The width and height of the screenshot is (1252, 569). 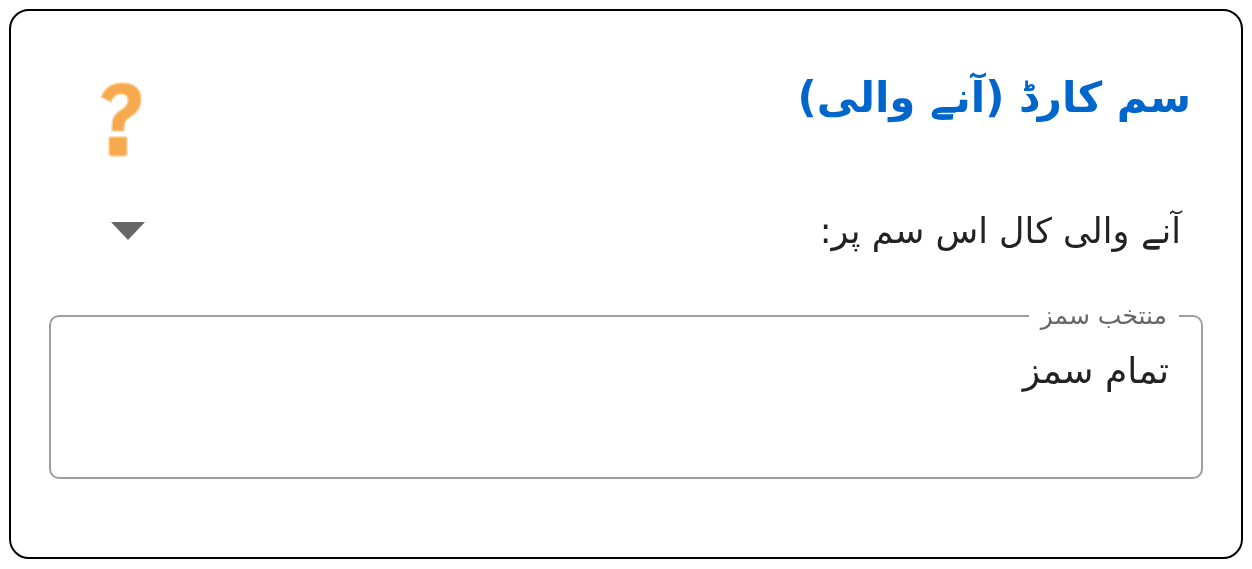 What do you see at coordinates (994, 98) in the screenshot?
I see `card-title: سم کارڈ (آنے والی)` at bounding box center [994, 98].